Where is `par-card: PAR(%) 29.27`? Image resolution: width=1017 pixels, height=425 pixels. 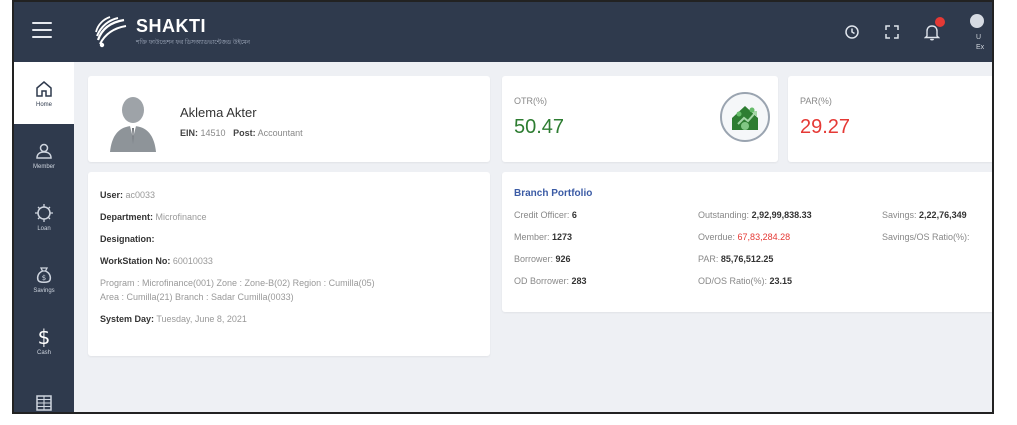
par-card: PAR(%) 29.27 is located at coordinates (890, 119).